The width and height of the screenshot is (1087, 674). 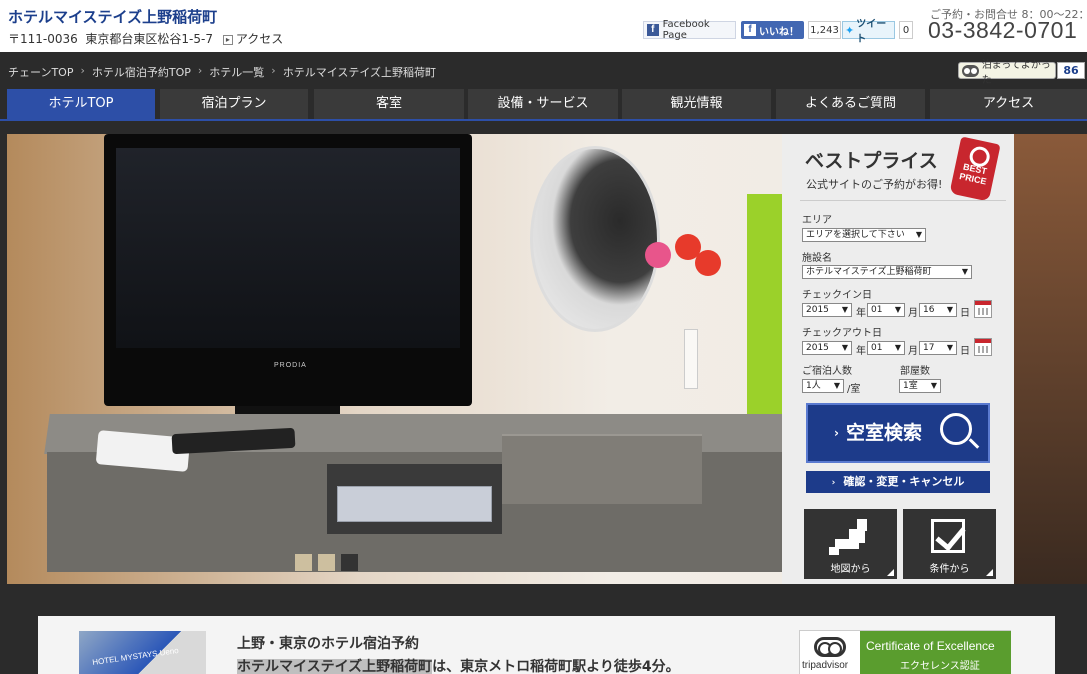 I want to click on checkout-year-select: 2015, so click(x=827, y=348).